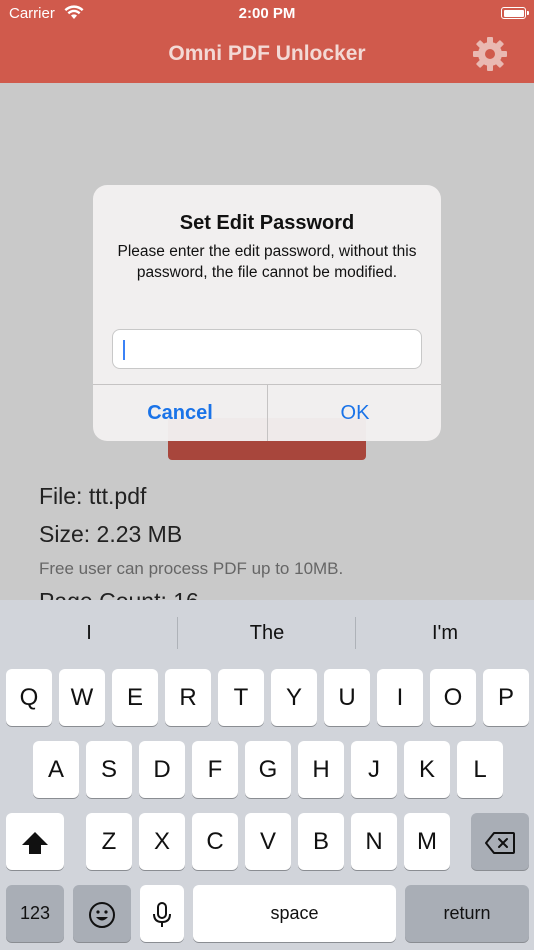  What do you see at coordinates (427, 769) in the screenshot?
I see `key-k: K` at bounding box center [427, 769].